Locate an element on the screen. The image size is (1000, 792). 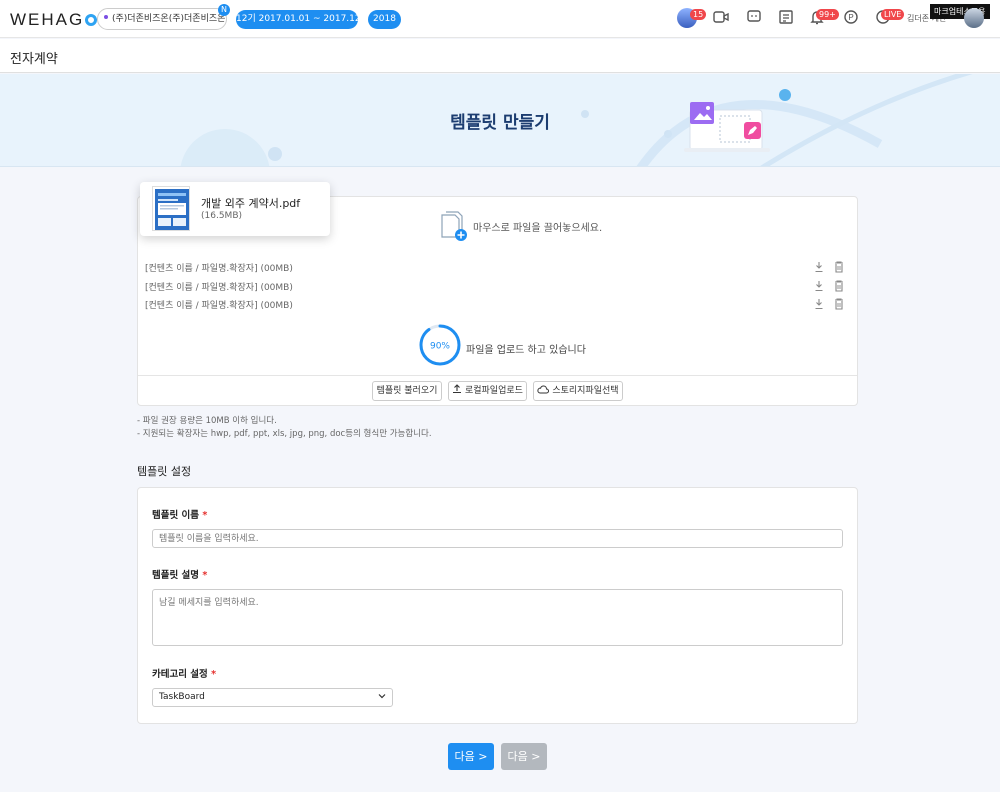
dragged-file-name: 개발 외주 계약서.pdf is located at coordinates (251, 203).